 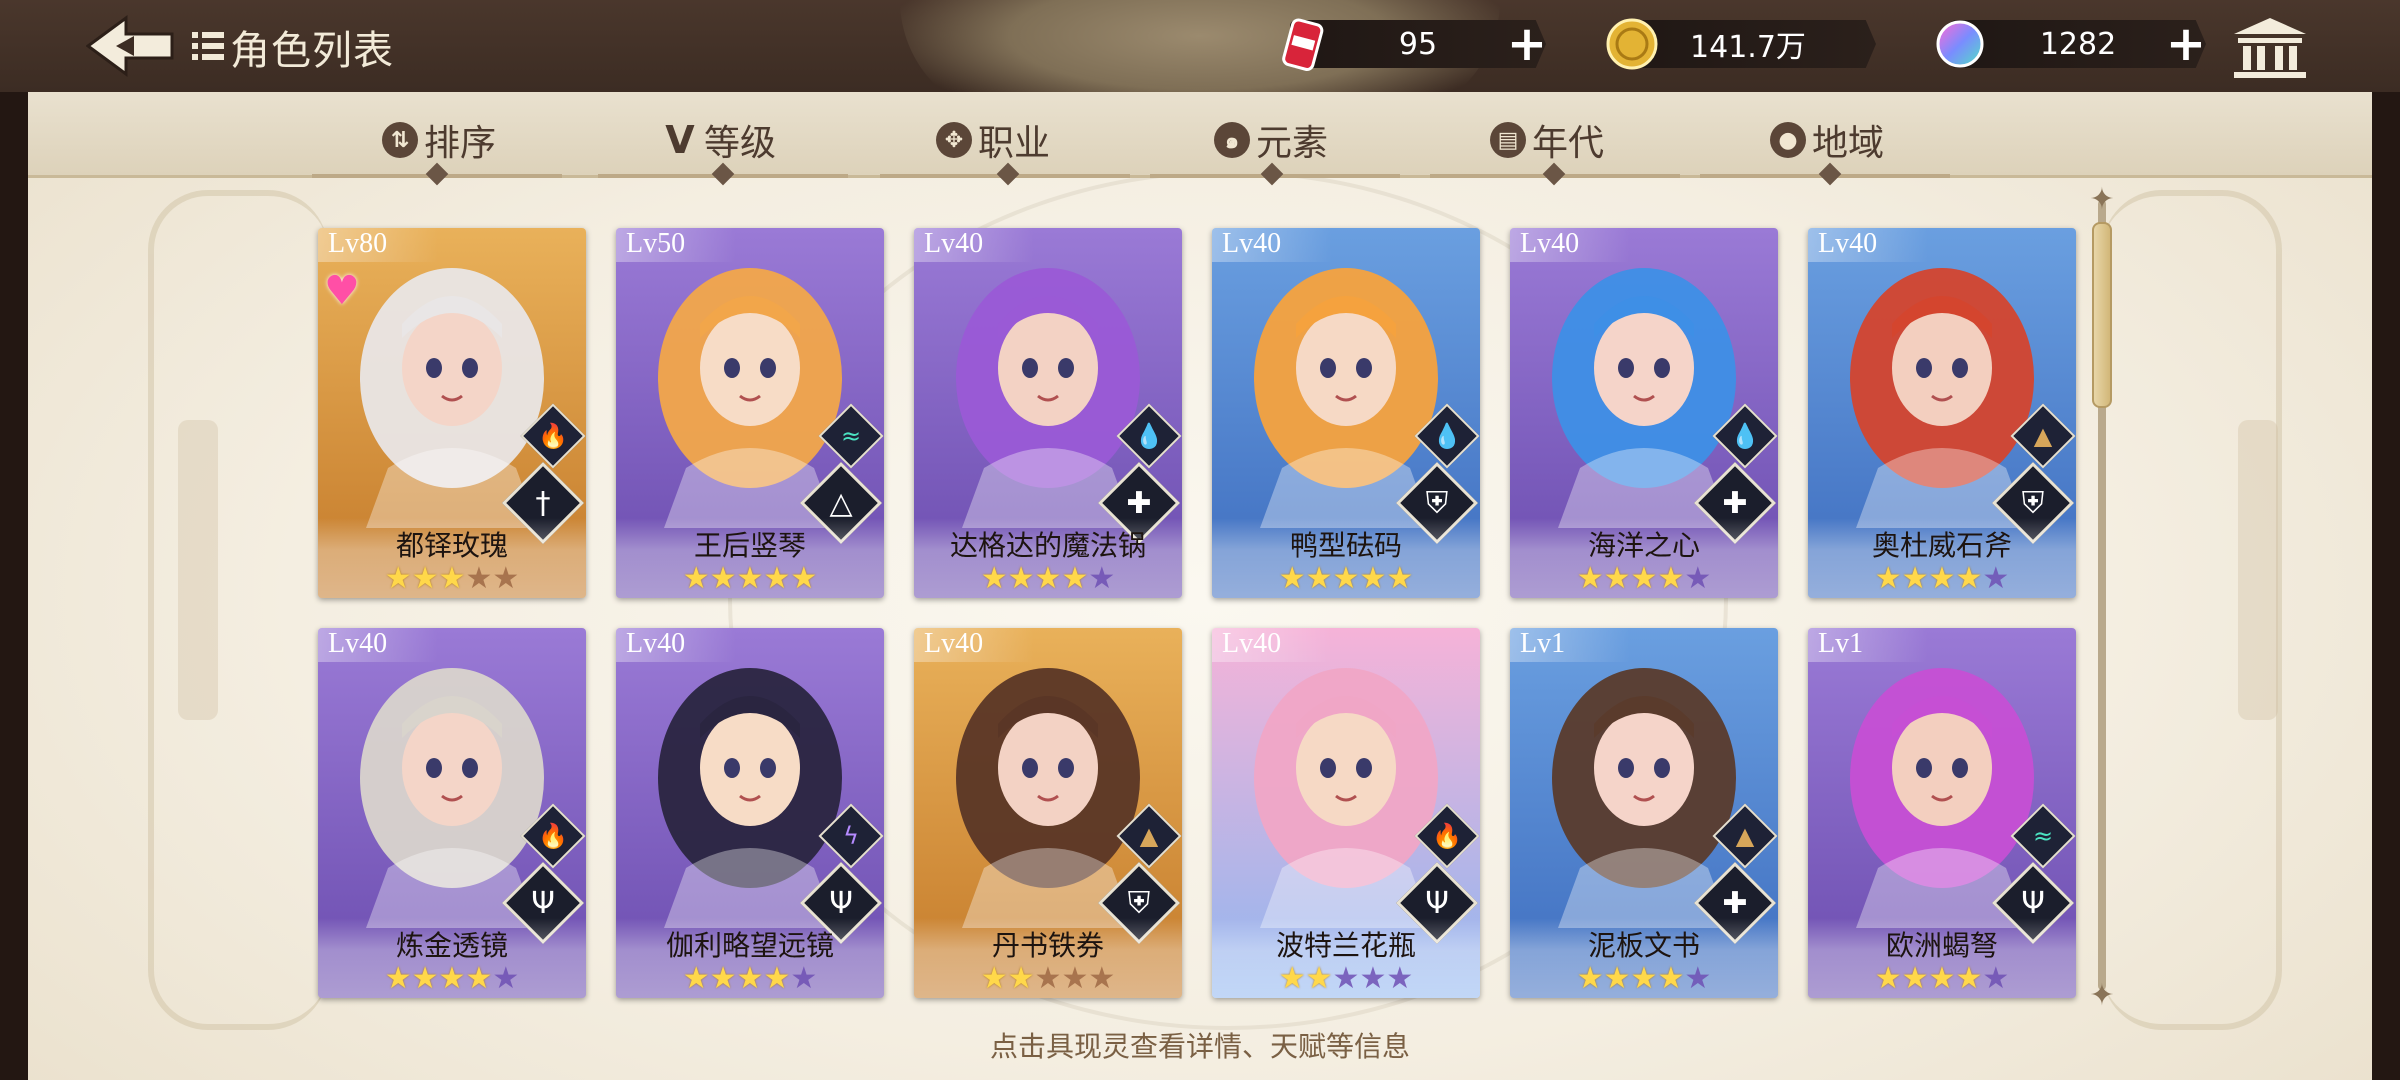 I want to click on favorite-heart-icon: ♥, so click(x=342, y=291).